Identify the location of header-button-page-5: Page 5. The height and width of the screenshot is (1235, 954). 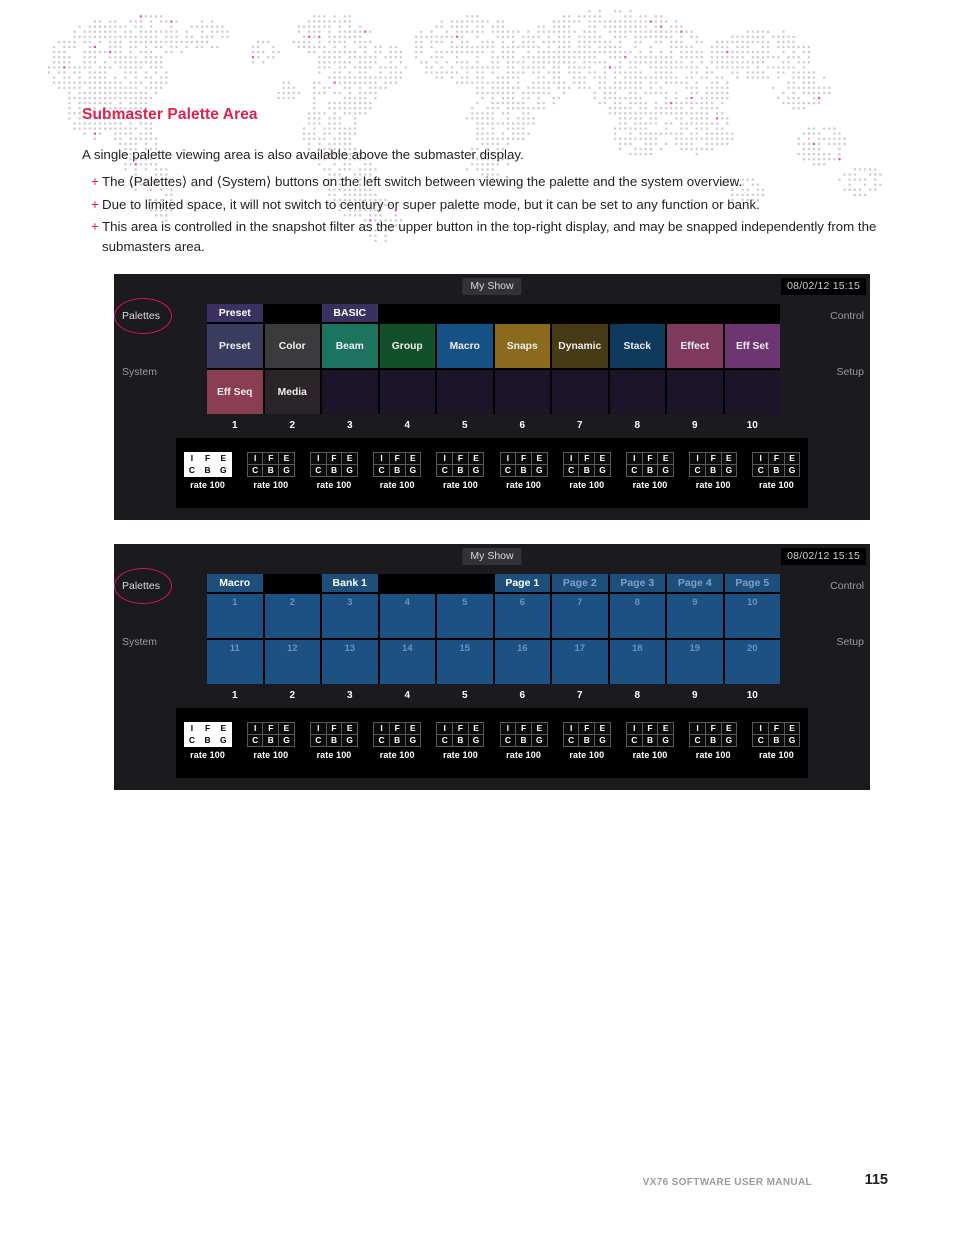
(752, 583).